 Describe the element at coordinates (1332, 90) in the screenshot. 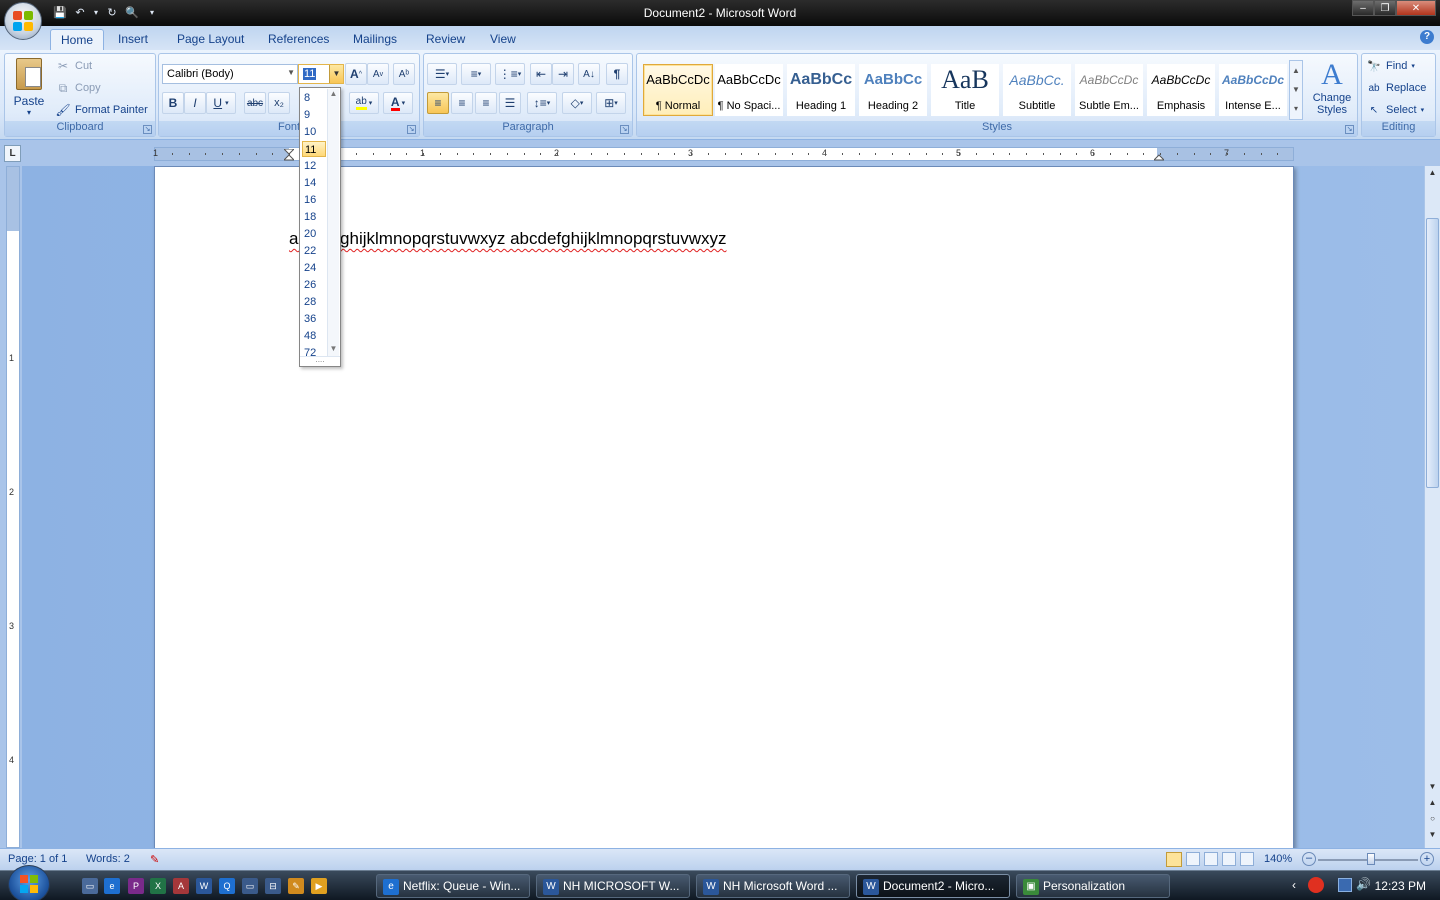

I see `change-styles-button: A Change Styles` at that location.